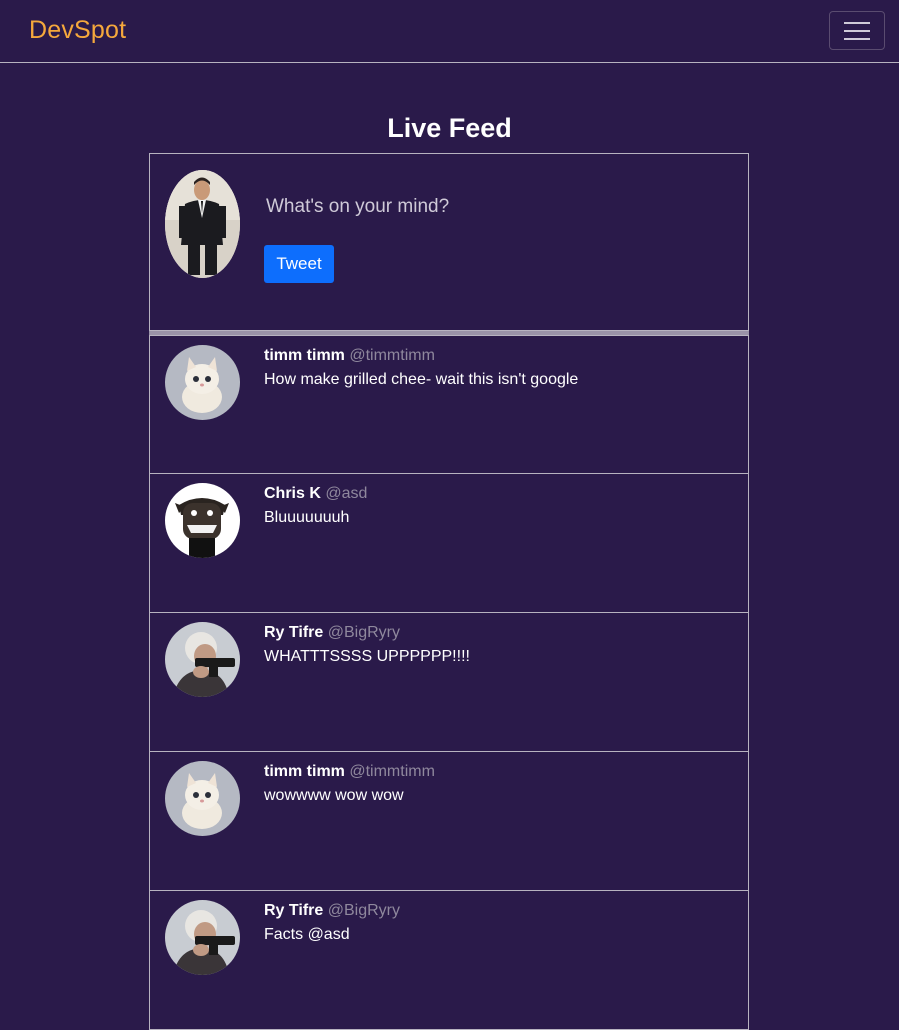 The height and width of the screenshot is (1030, 899). I want to click on post-text: Bluuuuuuuh, so click(307, 517).